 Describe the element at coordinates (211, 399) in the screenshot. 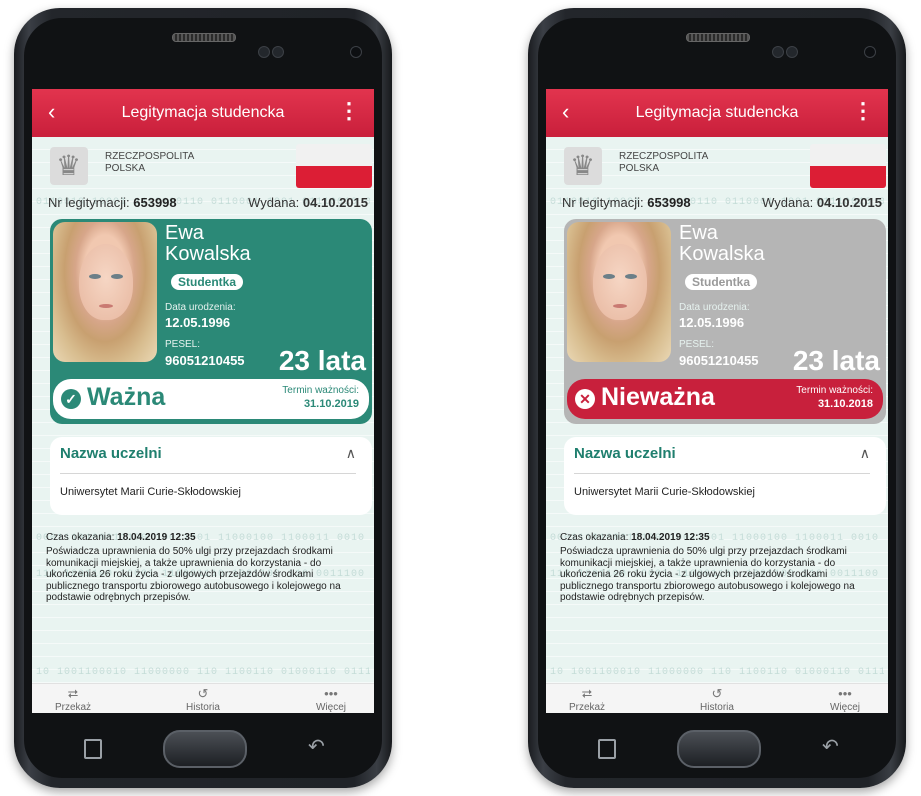

I see `status-bar: ✓ Ważna Termin ważności: 31.10.2019` at that location.